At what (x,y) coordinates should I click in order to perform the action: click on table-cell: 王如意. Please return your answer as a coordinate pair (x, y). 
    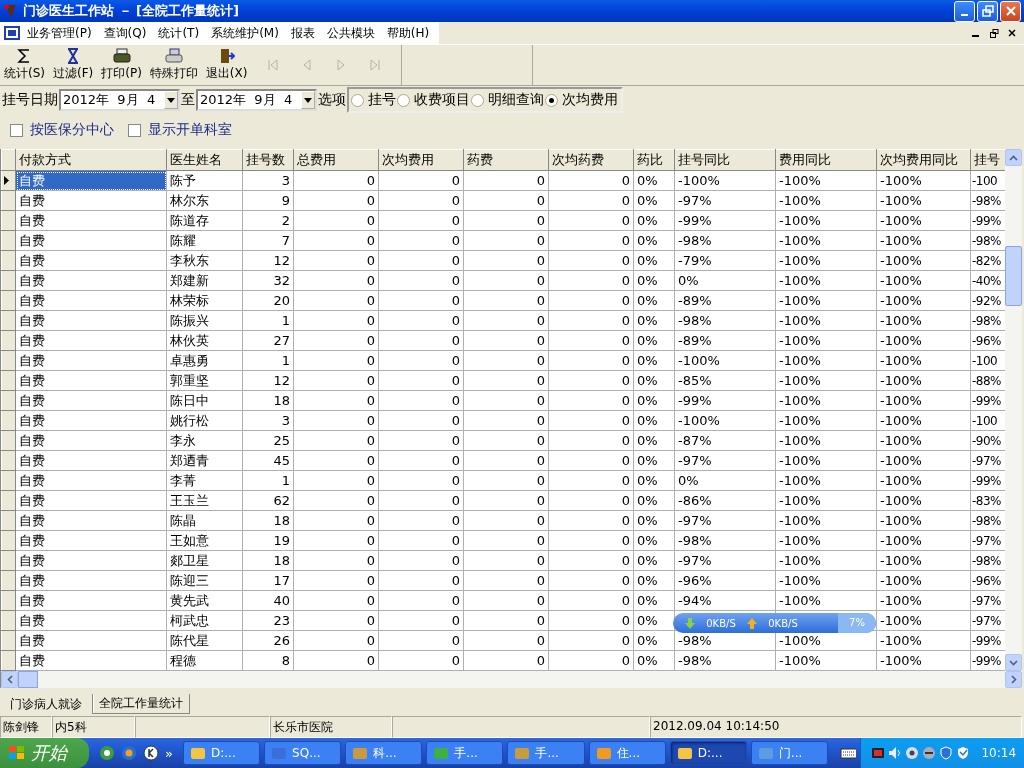
    Looking at the image, I should click on (204, 540).